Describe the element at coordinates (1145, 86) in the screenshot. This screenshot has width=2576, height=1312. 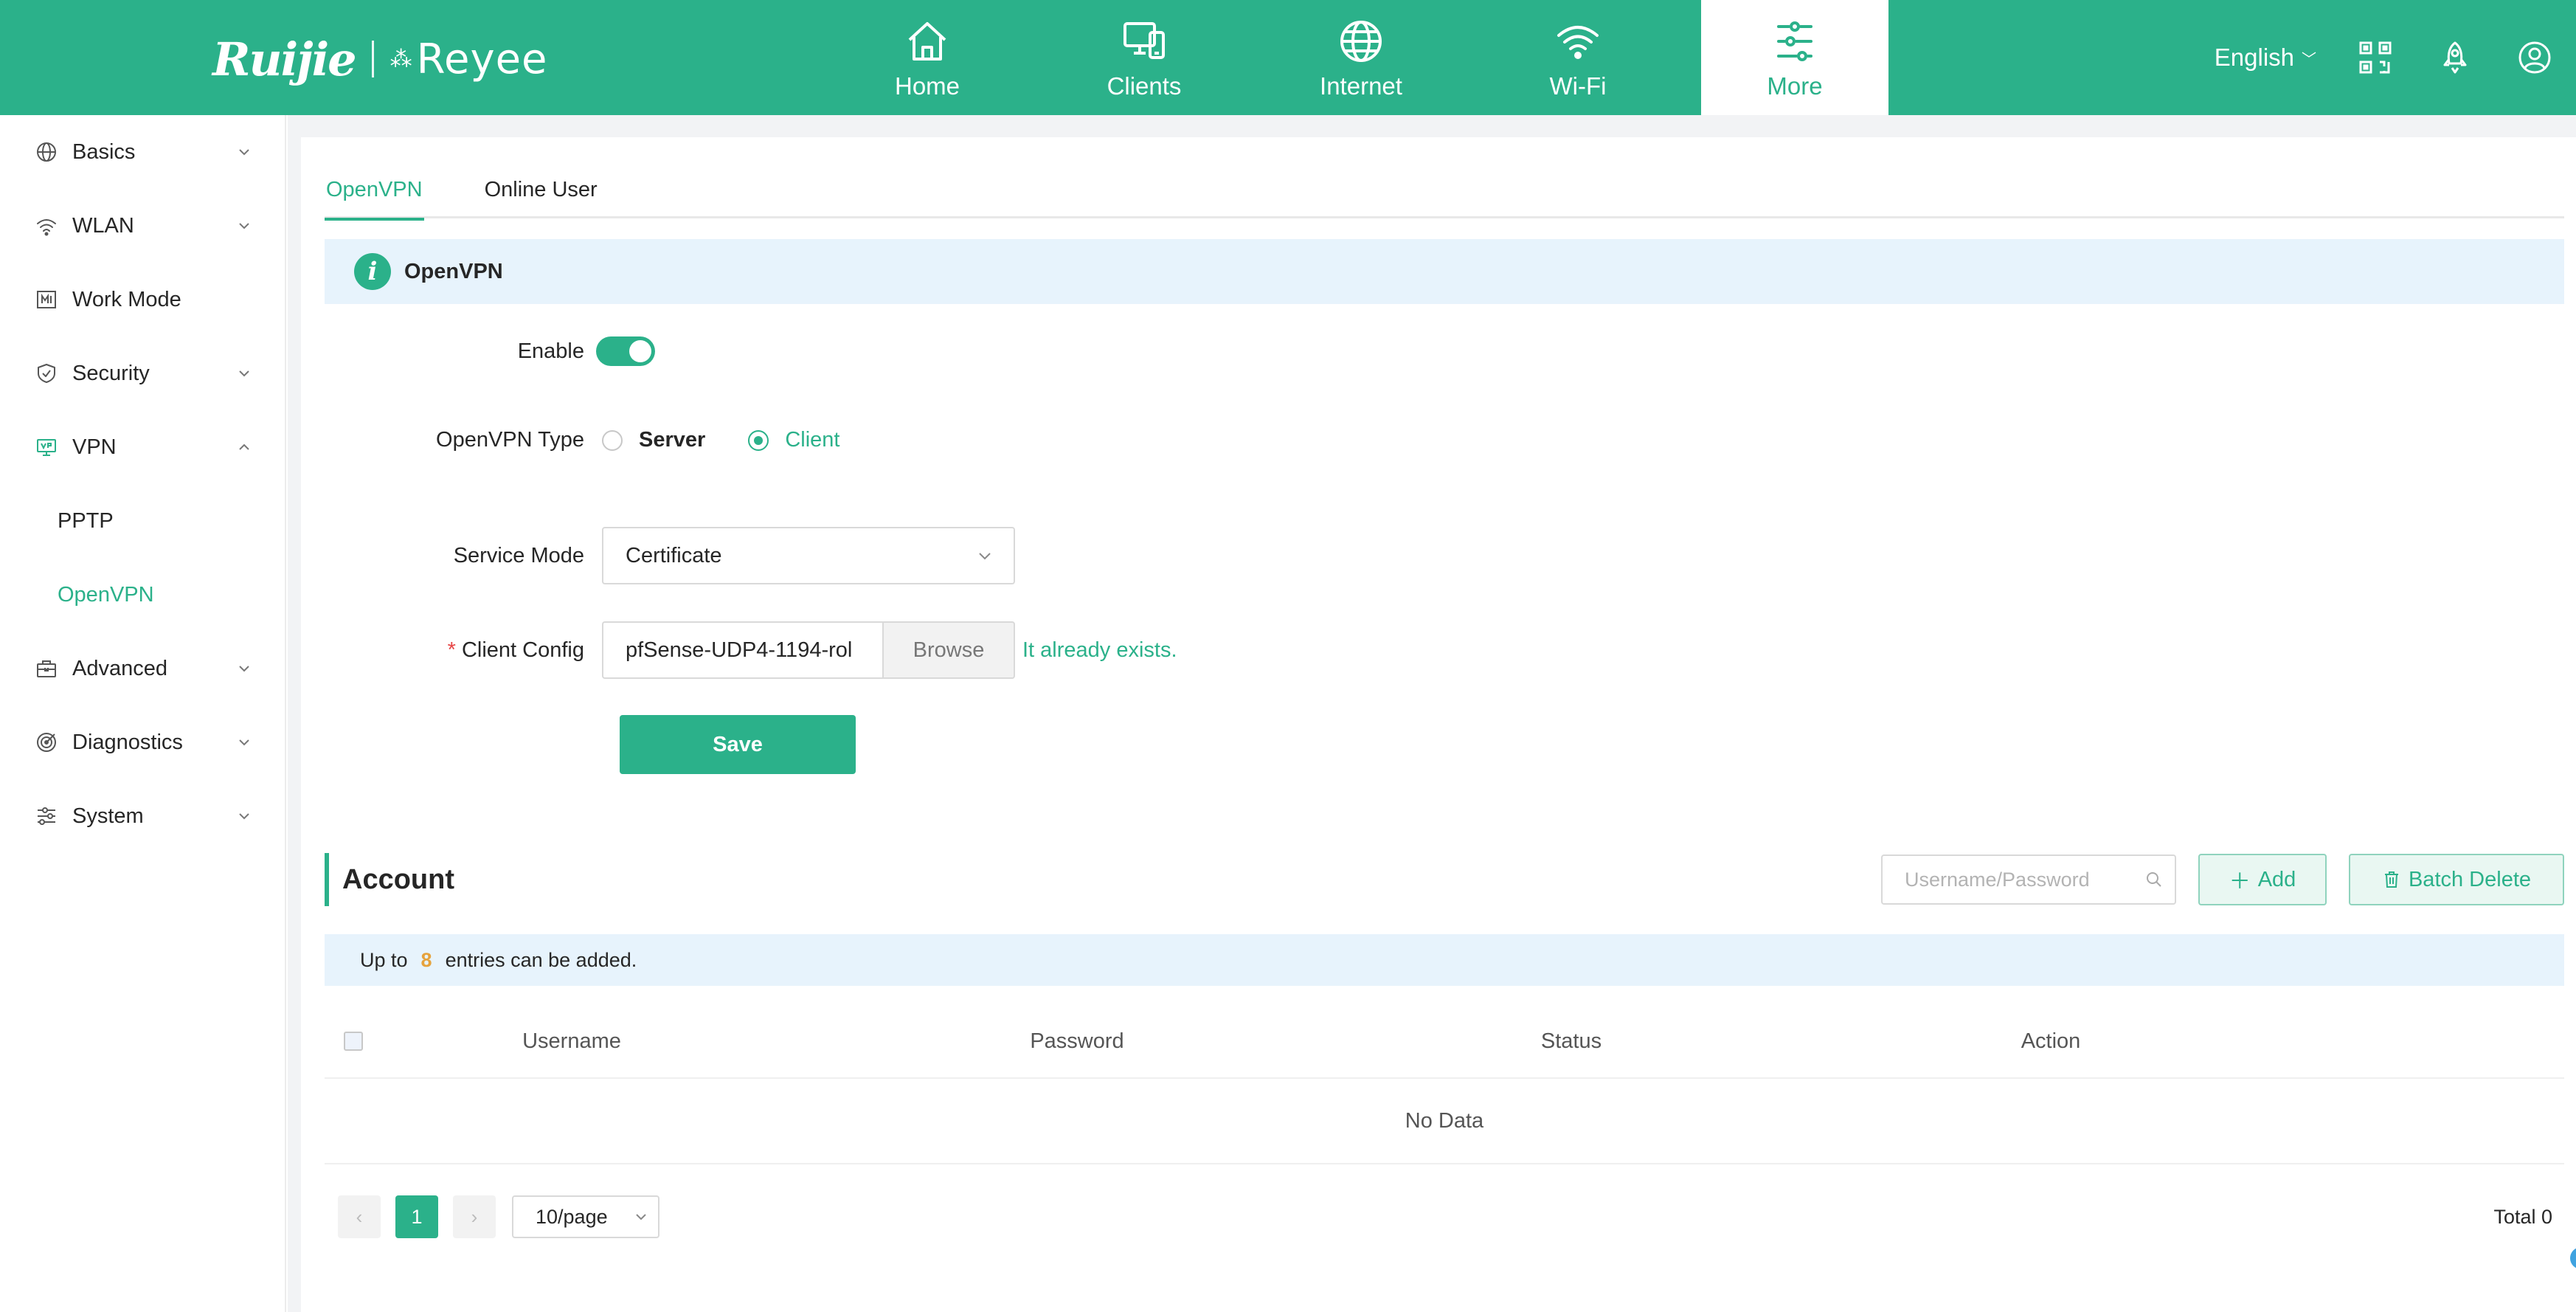
I see `nav-clients-label: Clients` at that location.